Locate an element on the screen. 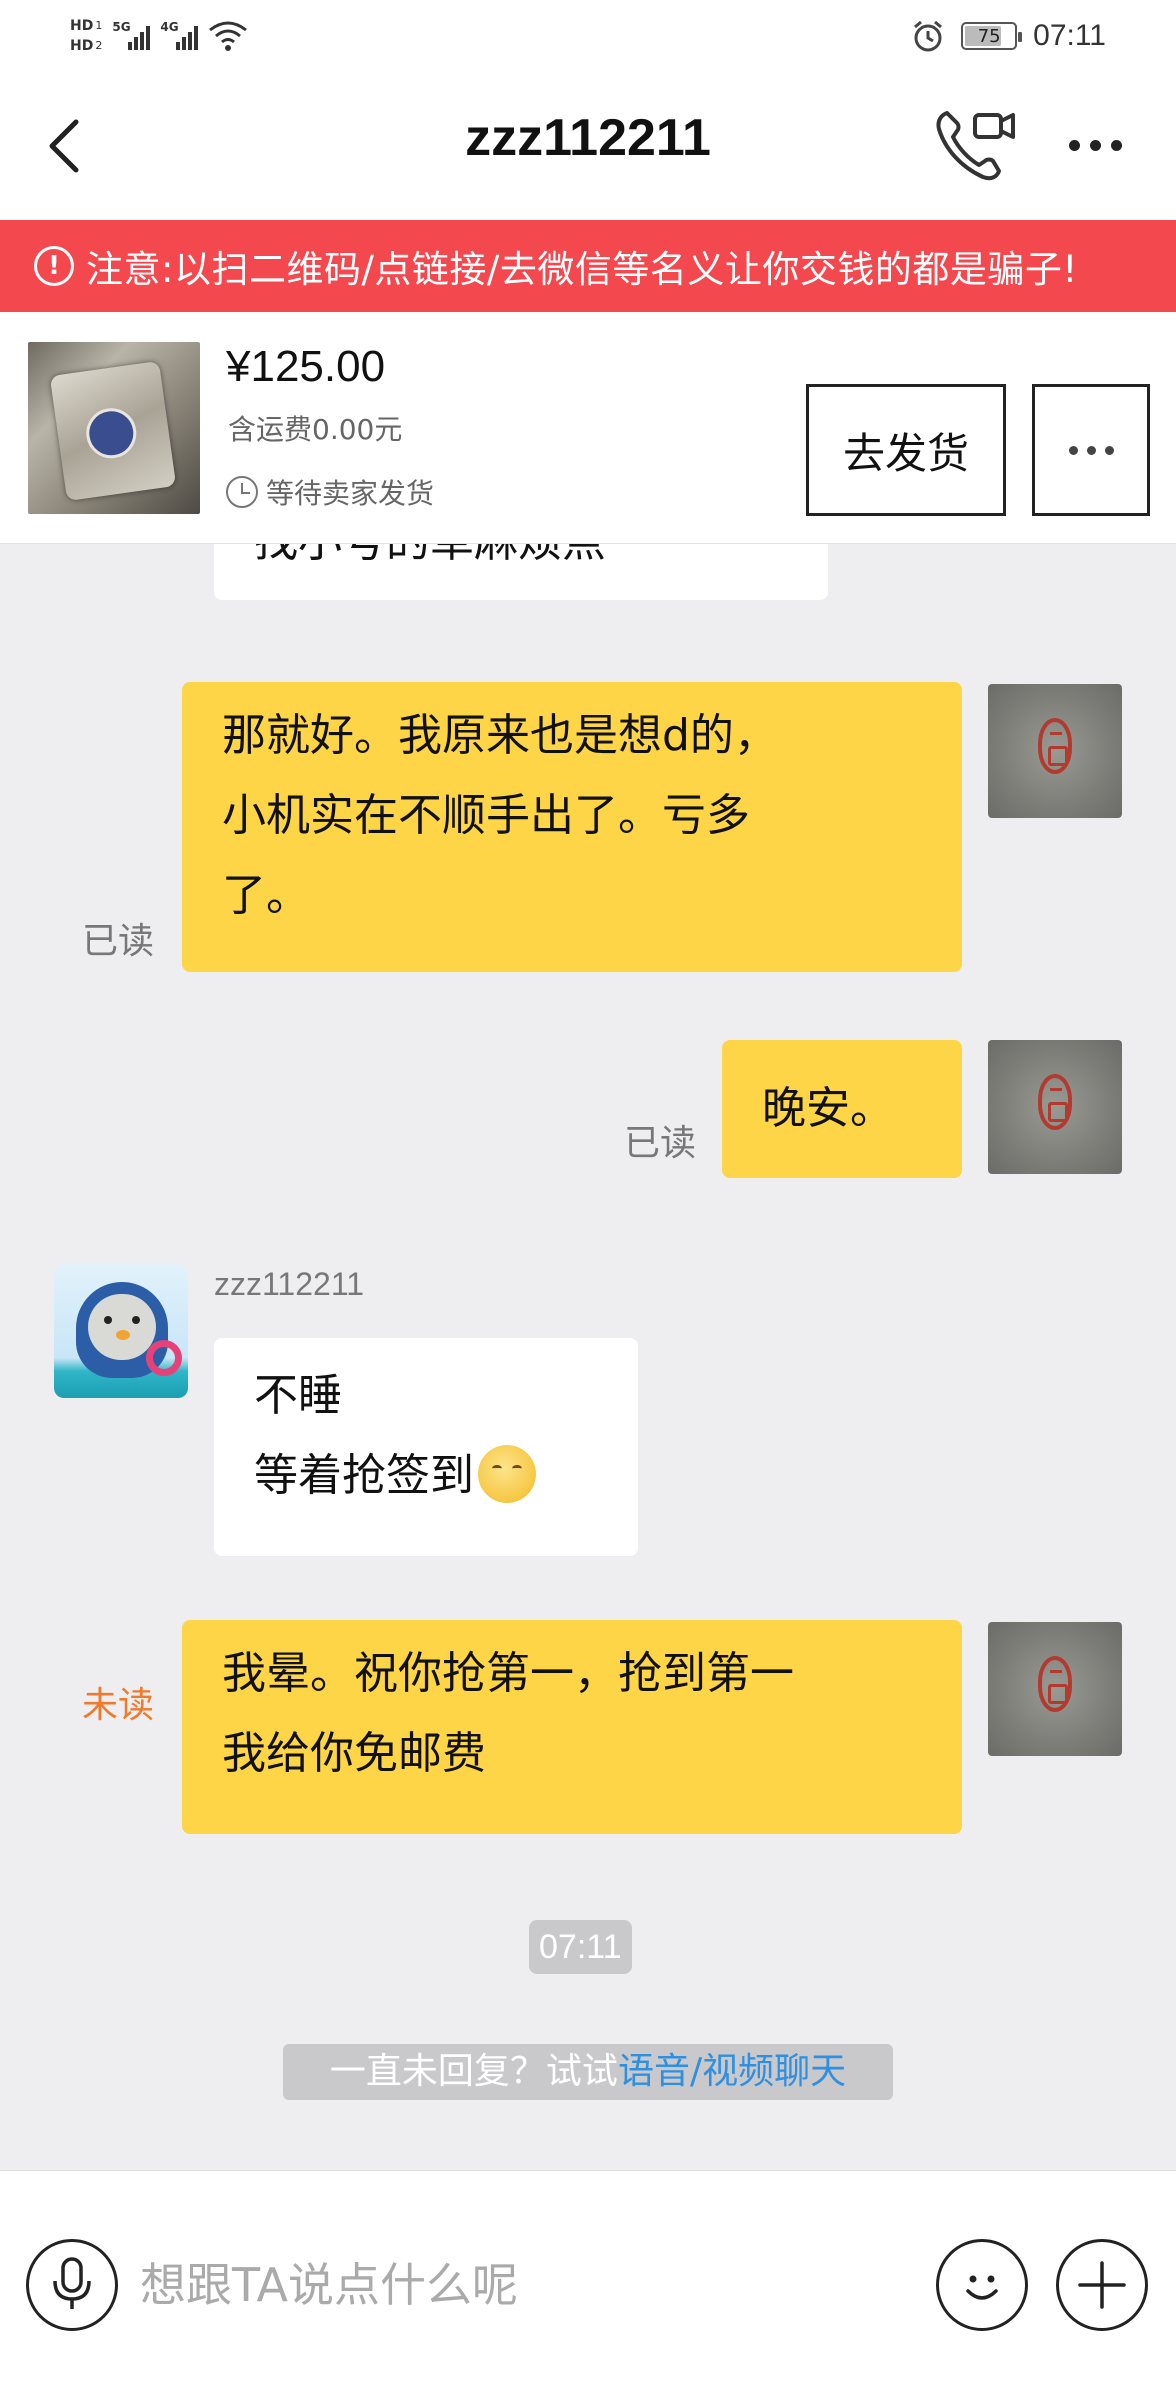  contact-avatar is located at coordinates (121, 1331).